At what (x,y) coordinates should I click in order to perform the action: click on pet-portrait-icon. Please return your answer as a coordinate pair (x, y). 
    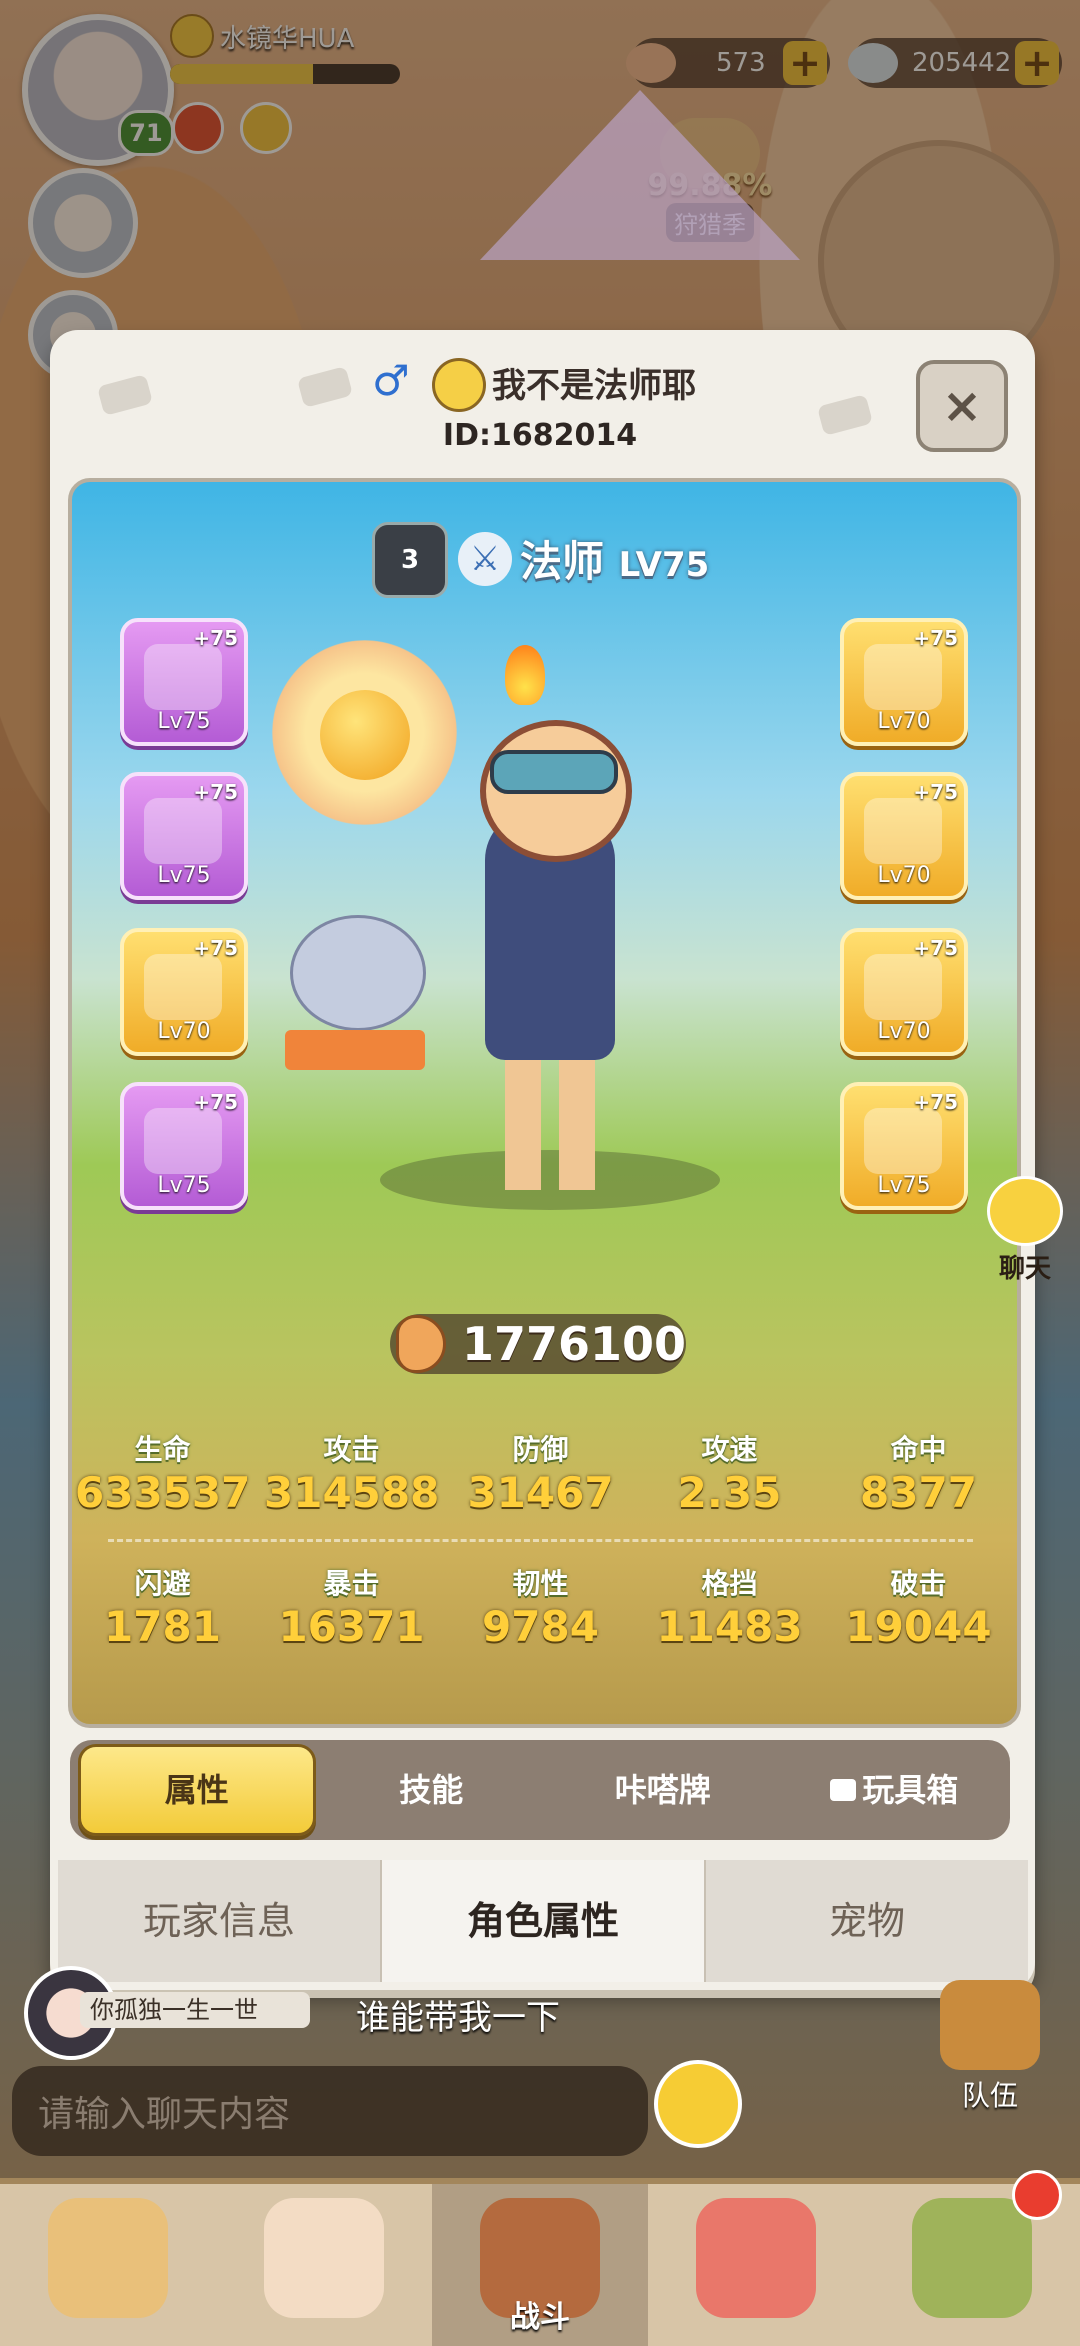
    Looking at the image, I should click on (108, 2258).